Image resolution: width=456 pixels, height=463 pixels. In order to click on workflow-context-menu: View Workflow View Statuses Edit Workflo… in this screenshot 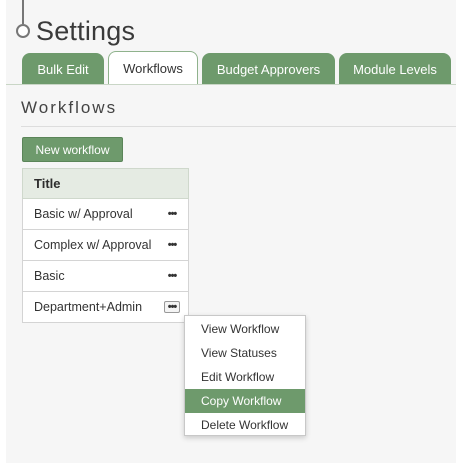, I will do `click(245, 375)`.